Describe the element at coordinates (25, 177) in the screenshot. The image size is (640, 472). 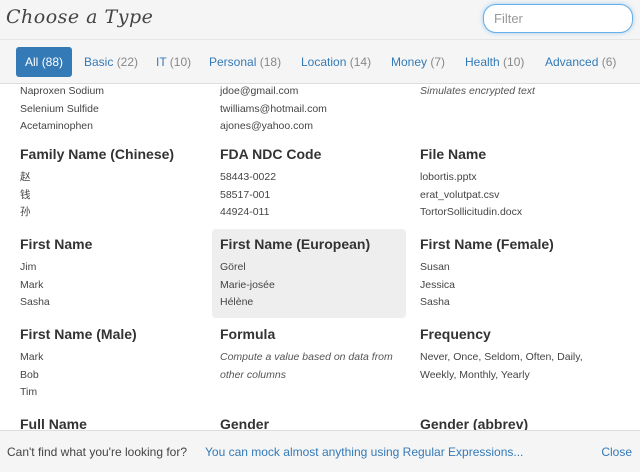
I see `type-example: 赵` at that location.